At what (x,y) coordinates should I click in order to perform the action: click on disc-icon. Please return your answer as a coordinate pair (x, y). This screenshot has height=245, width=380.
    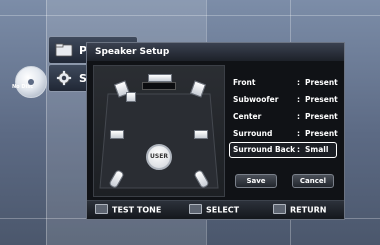
    Looking at the image, I should click on (31, 82).